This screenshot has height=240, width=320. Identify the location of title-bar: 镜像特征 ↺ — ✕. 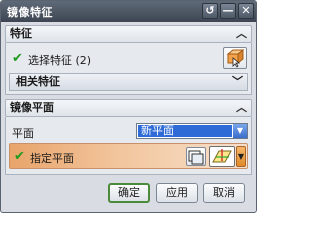
(128, 11).